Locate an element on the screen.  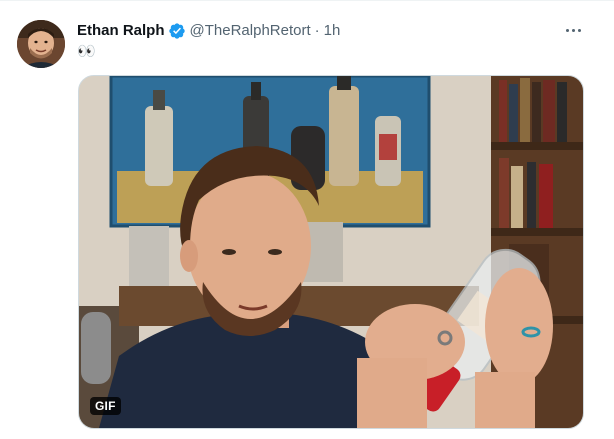
avatar-image is located at coordinates (41, 44).